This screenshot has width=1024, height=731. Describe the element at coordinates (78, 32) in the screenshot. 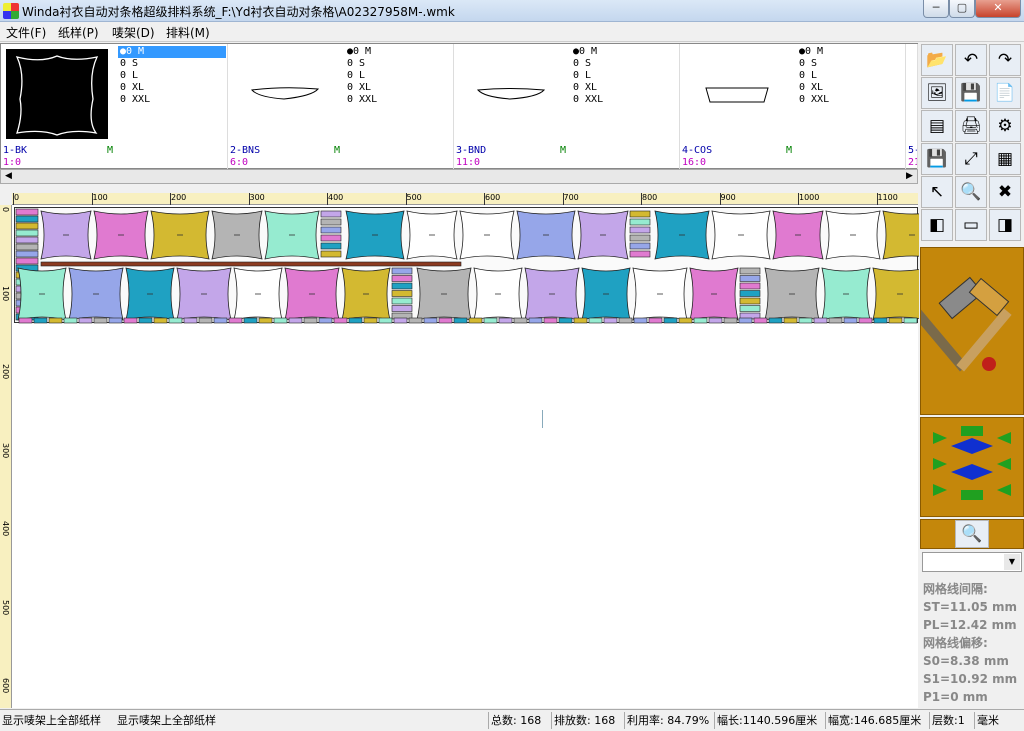

I see `menu-pattern: 纸样(P)` at that location.